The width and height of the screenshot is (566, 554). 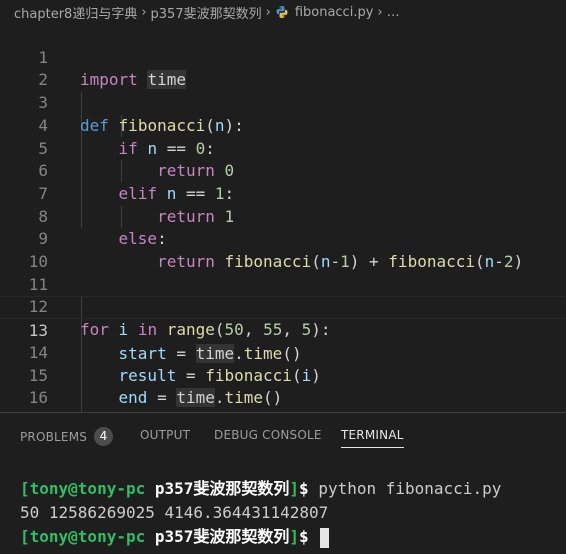 I want to click on breadcrumb-file: fibonacci.py, so click(x=334, y=12).